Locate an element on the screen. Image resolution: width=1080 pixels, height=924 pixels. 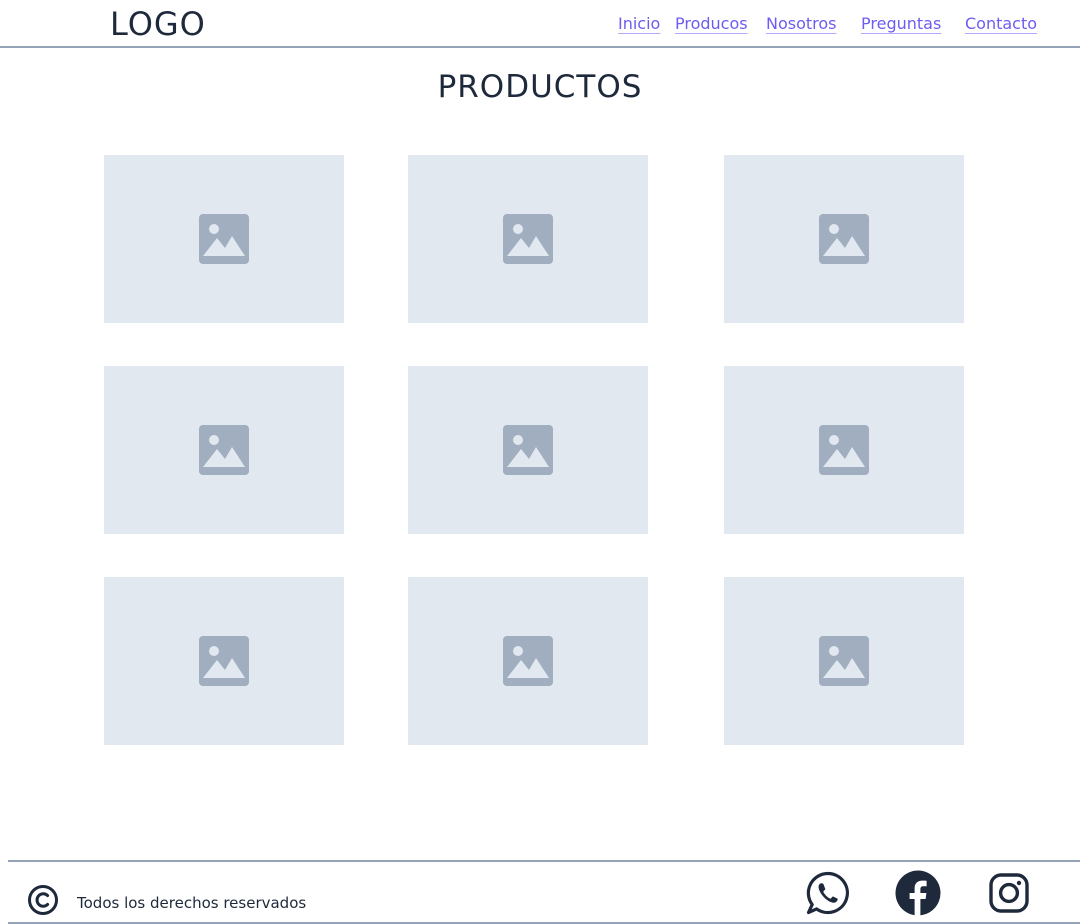
site-logo: LOGO is located at coordinates (158, 24).